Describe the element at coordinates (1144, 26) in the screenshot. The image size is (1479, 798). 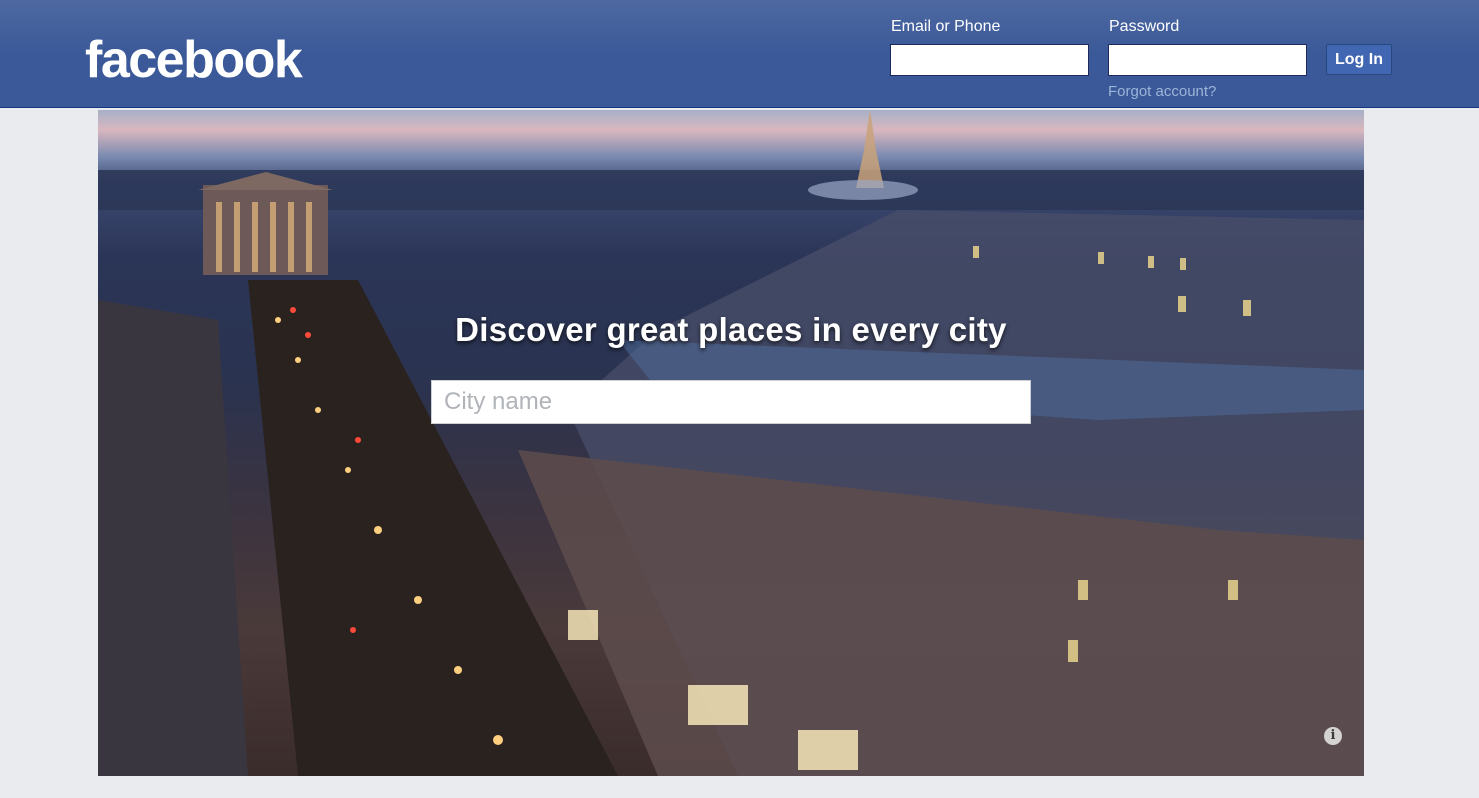
I see `password-label: Password` at that location.